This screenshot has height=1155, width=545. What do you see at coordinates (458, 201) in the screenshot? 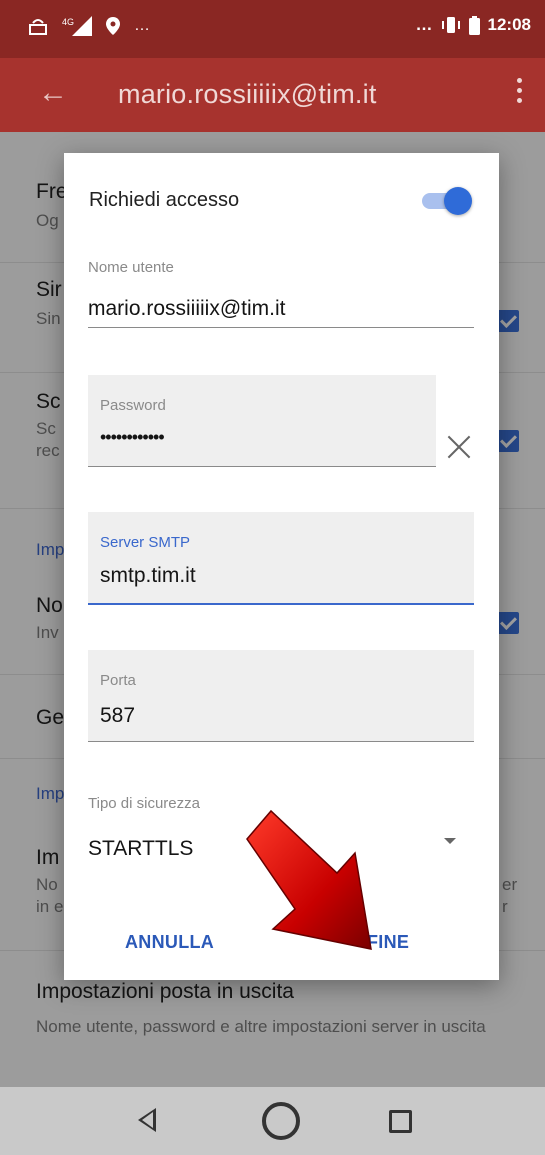
I see `toggle-thumb` at bounding box center [458, 201].